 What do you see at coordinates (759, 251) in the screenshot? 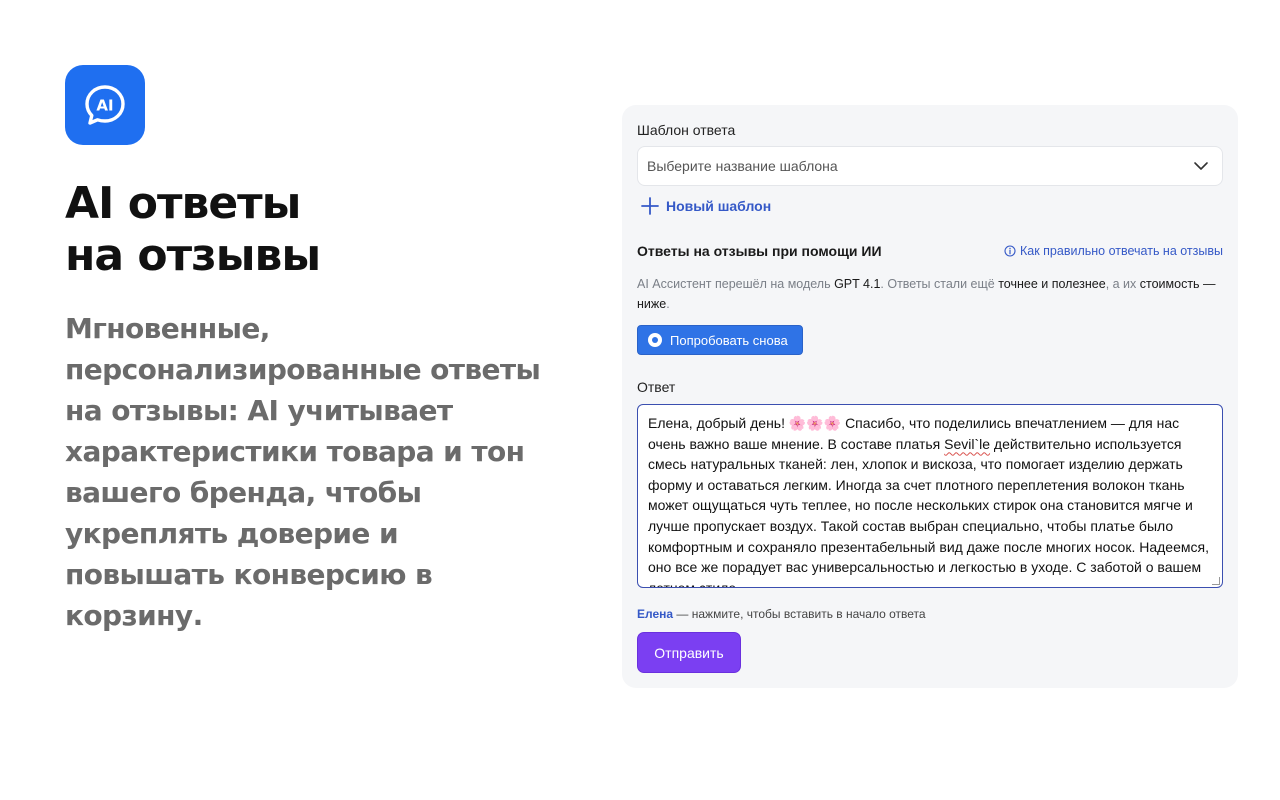
I see `ai-section-title: Ответы на отзывы при помощи ИИ` at bounding box center [759, 251].